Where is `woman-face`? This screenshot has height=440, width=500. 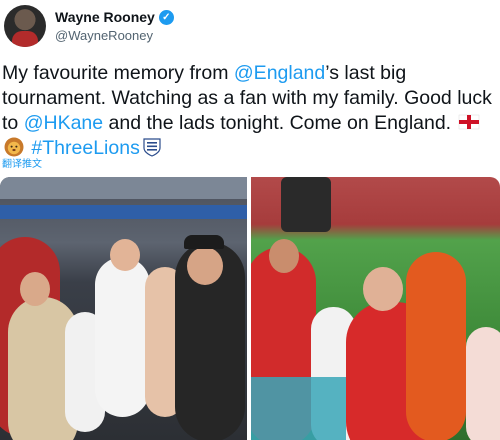
woman-face is located at coordinates (35, 289).